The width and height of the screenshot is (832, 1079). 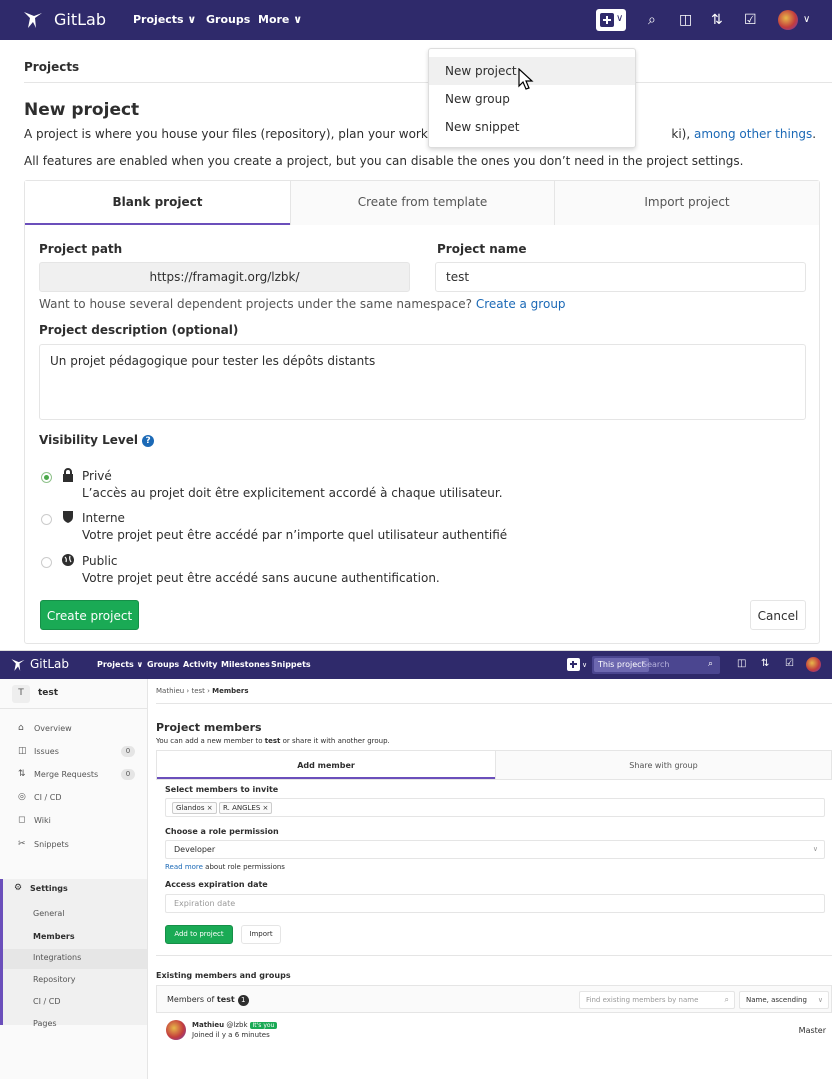 I want to click on divider, so click(x=494, y=703).